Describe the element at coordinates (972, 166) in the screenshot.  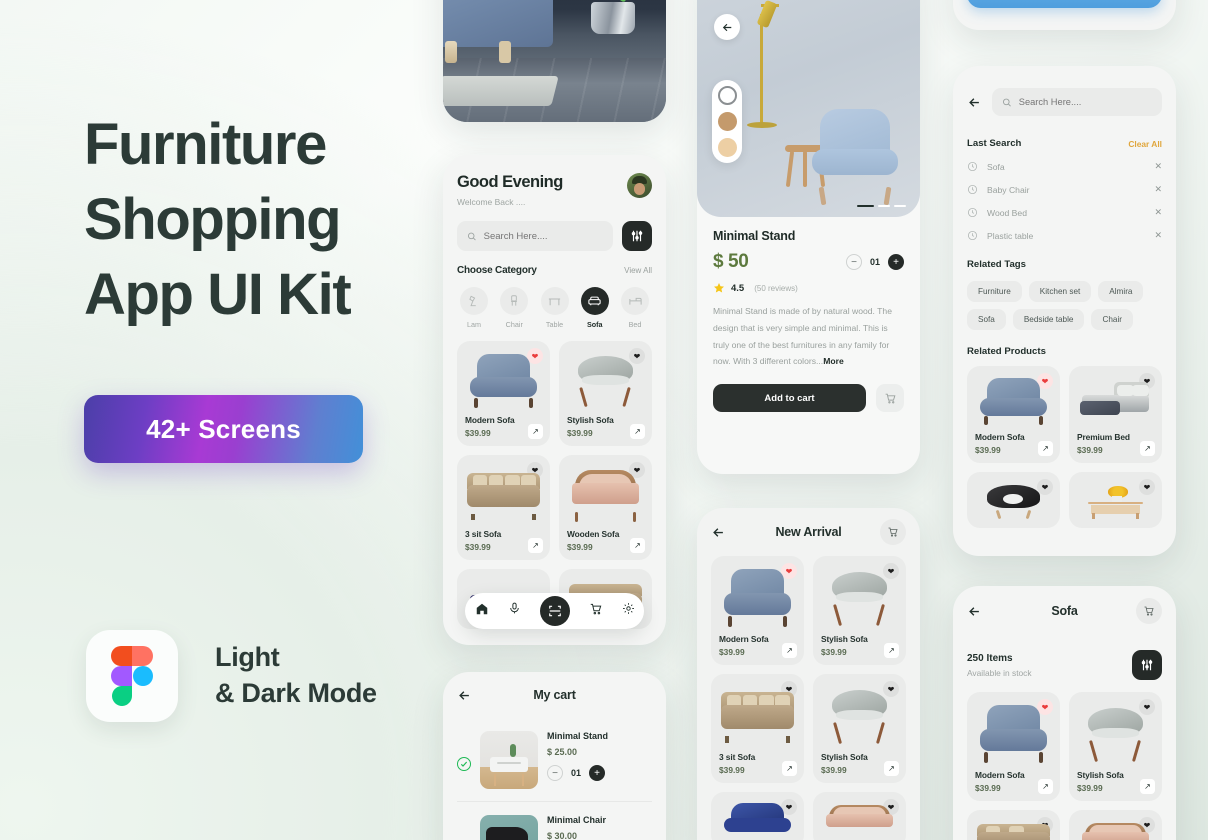
I see `clock-icon` at that location.